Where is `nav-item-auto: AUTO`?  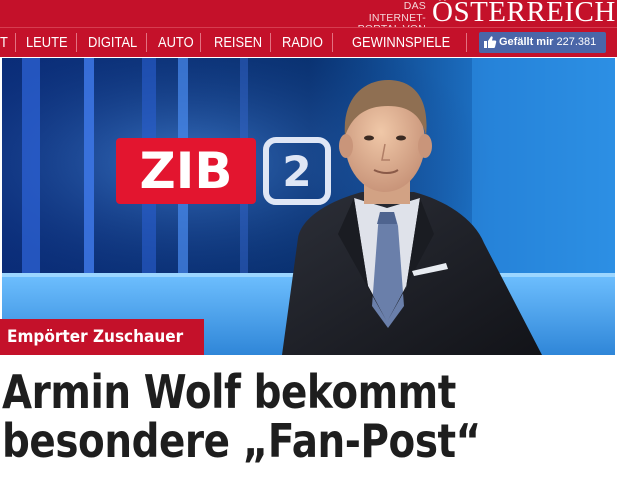
nav-item-auto: AUTO is located at coordinates (176, 42).